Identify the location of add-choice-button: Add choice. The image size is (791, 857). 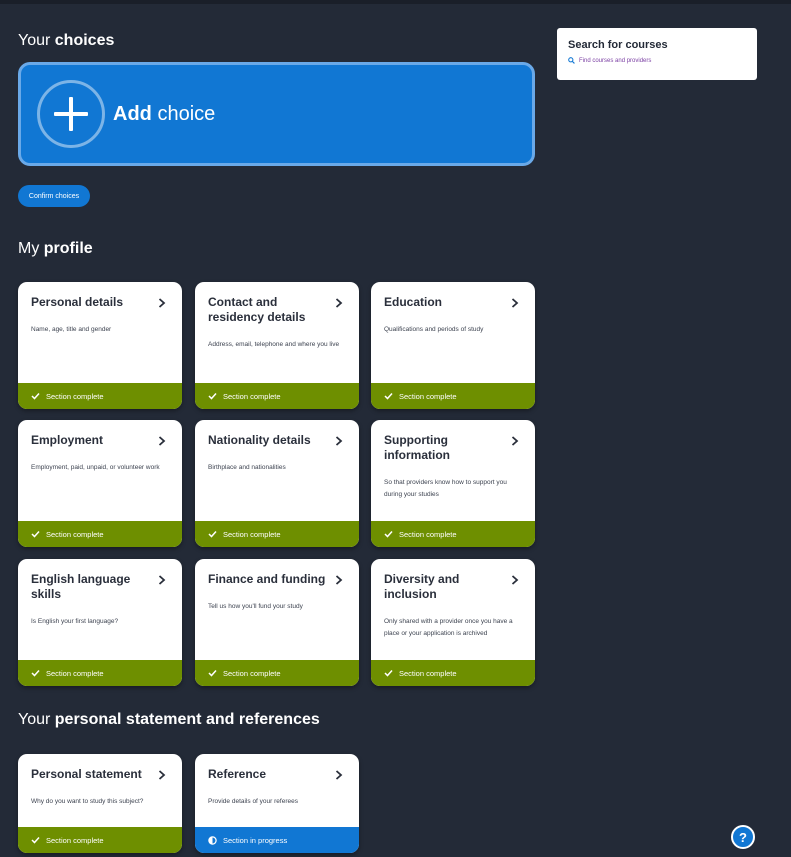
(276, 114).